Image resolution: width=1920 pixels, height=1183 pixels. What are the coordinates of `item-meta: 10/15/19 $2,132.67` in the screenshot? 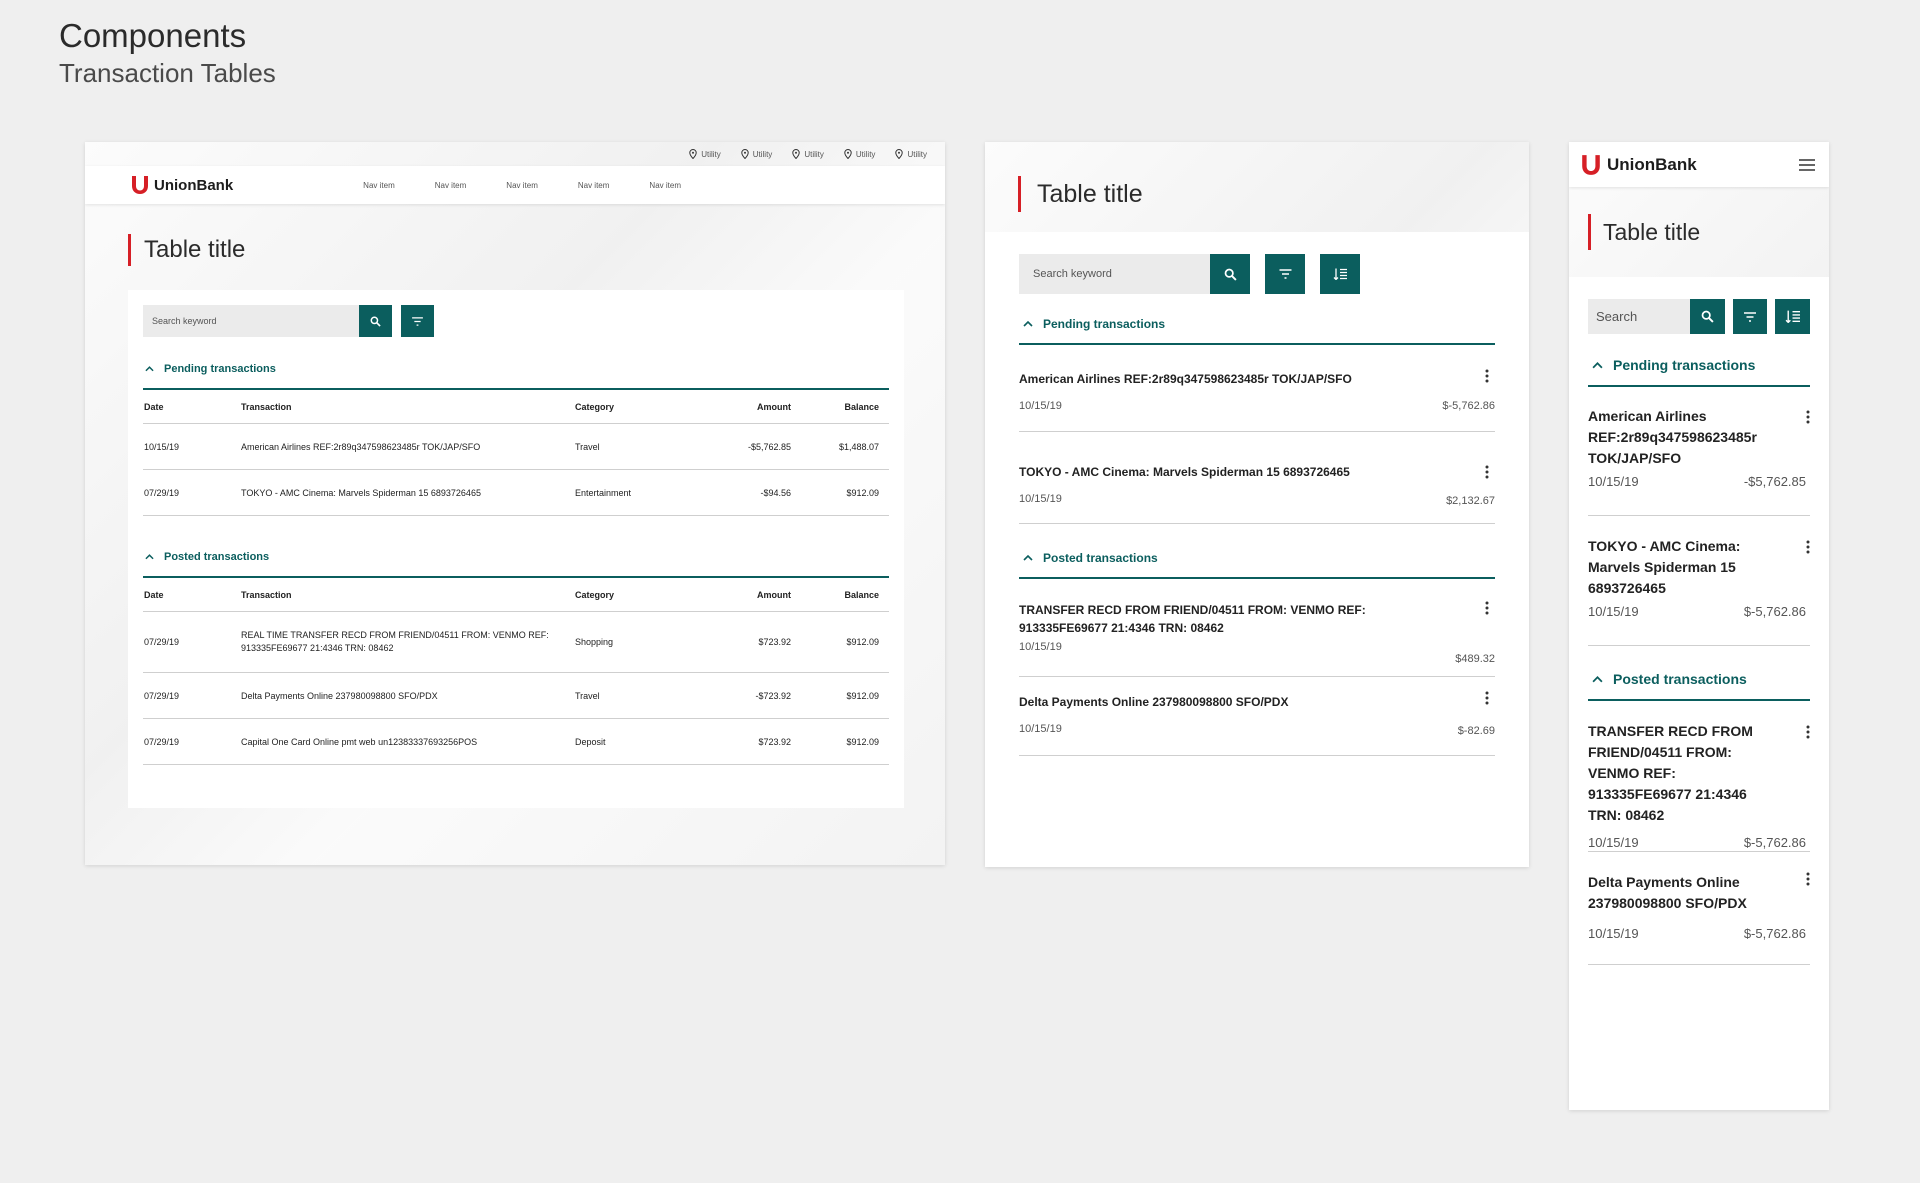 It's located at (1257, 500).